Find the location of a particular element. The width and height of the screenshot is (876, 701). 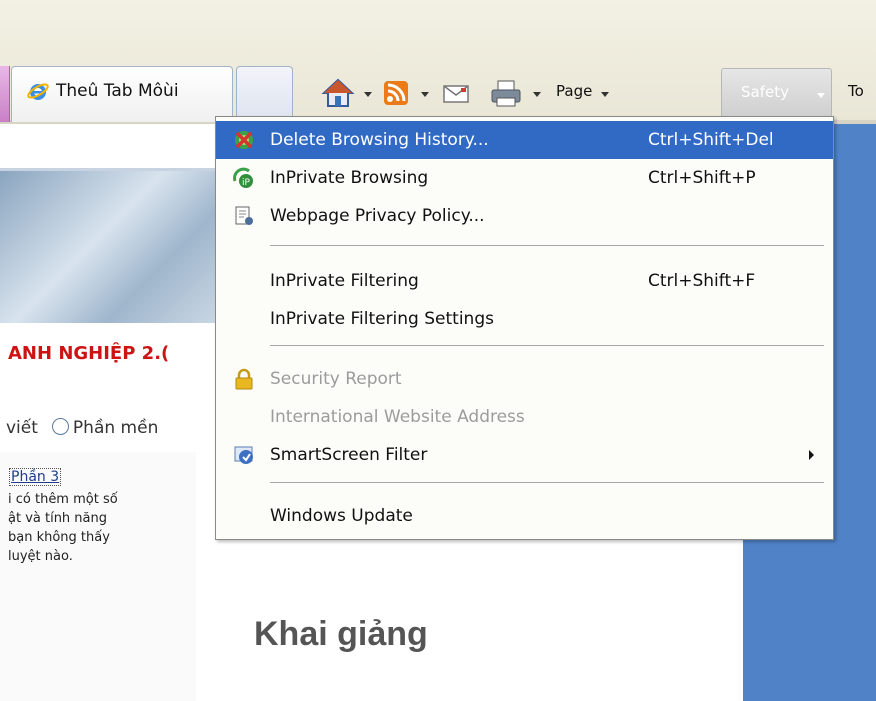

inprivate-icon: iP is located at coordinates (243, 177).